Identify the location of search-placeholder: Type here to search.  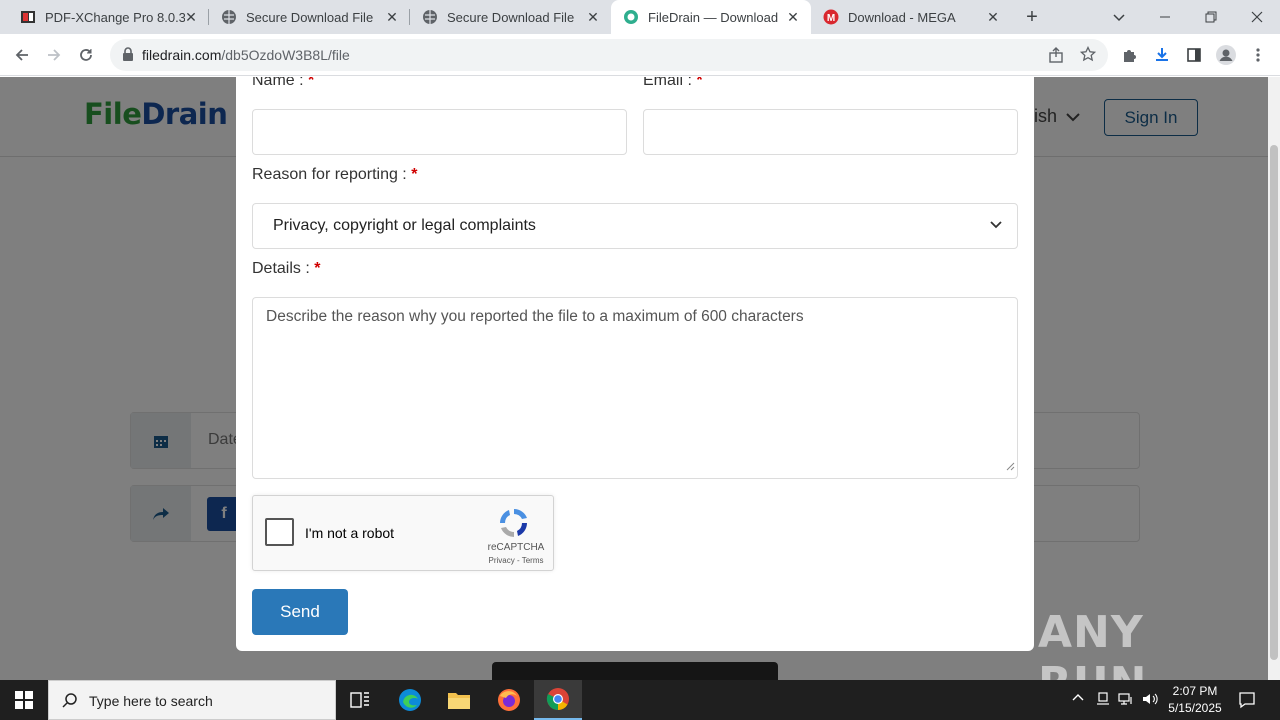
(151, 701).